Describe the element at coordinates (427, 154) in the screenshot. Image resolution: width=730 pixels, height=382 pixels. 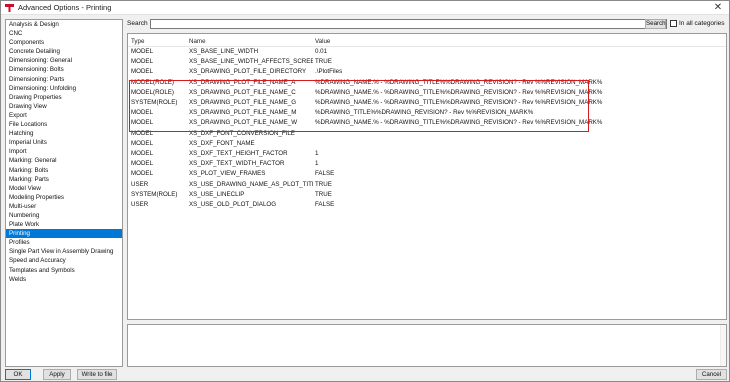
I see `table-row: MODEL XS_DXF_TEXT_HEIGHT_FACTOR 1` at that location.